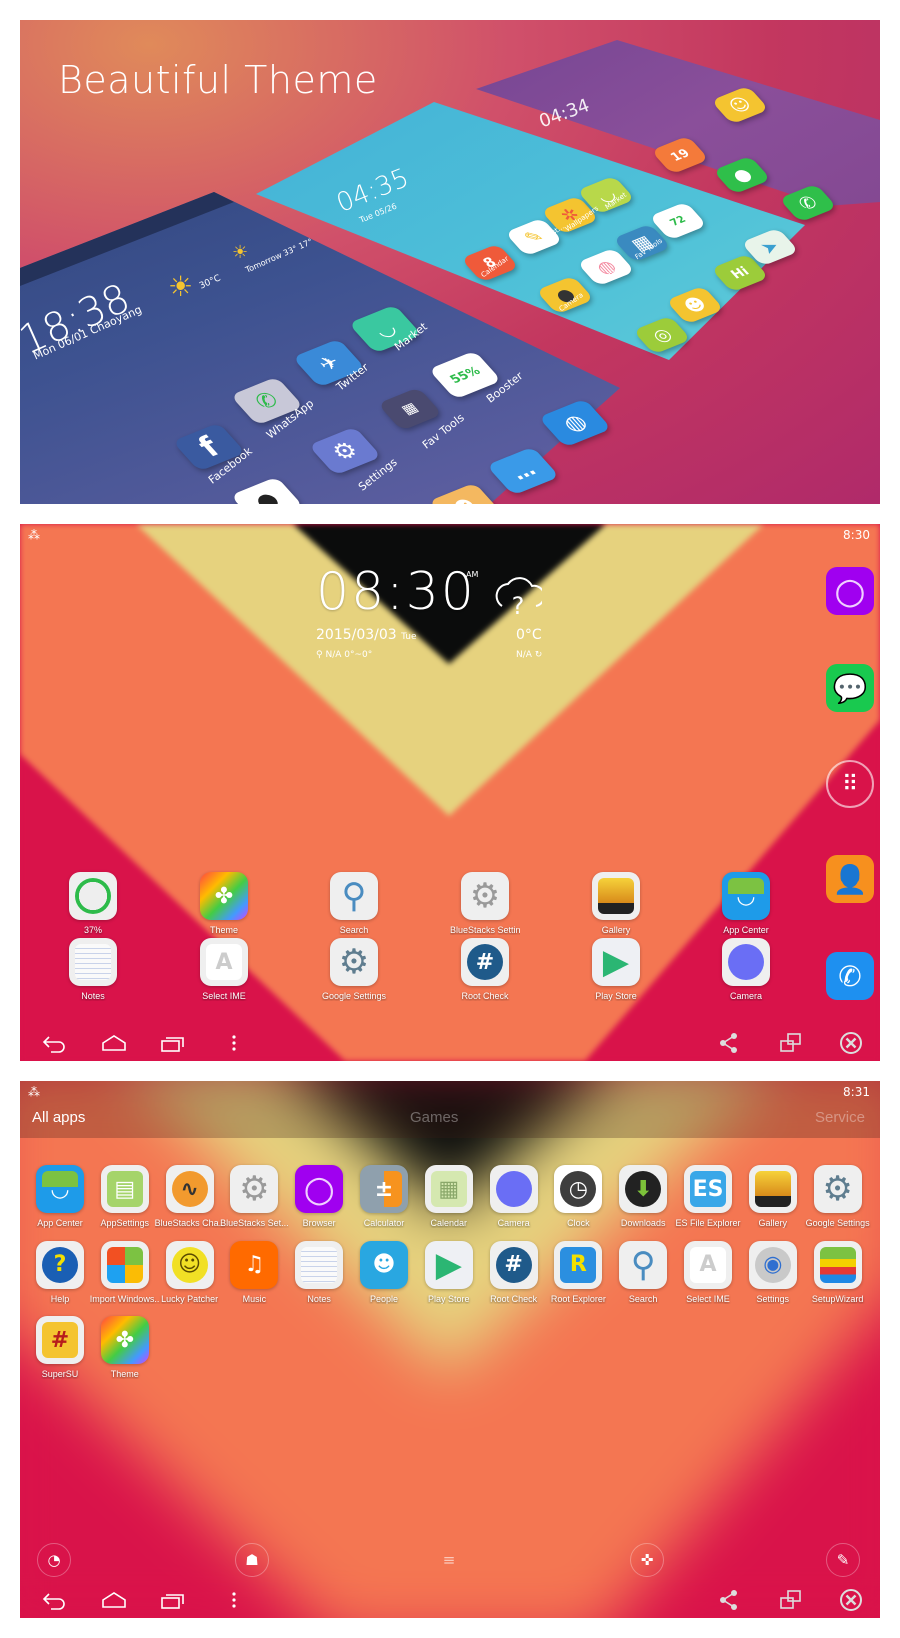 Image resolution: width=900 pixels, height=1638 pixels. I want to click on appcenter-icon: ◡, so click(746, 896).